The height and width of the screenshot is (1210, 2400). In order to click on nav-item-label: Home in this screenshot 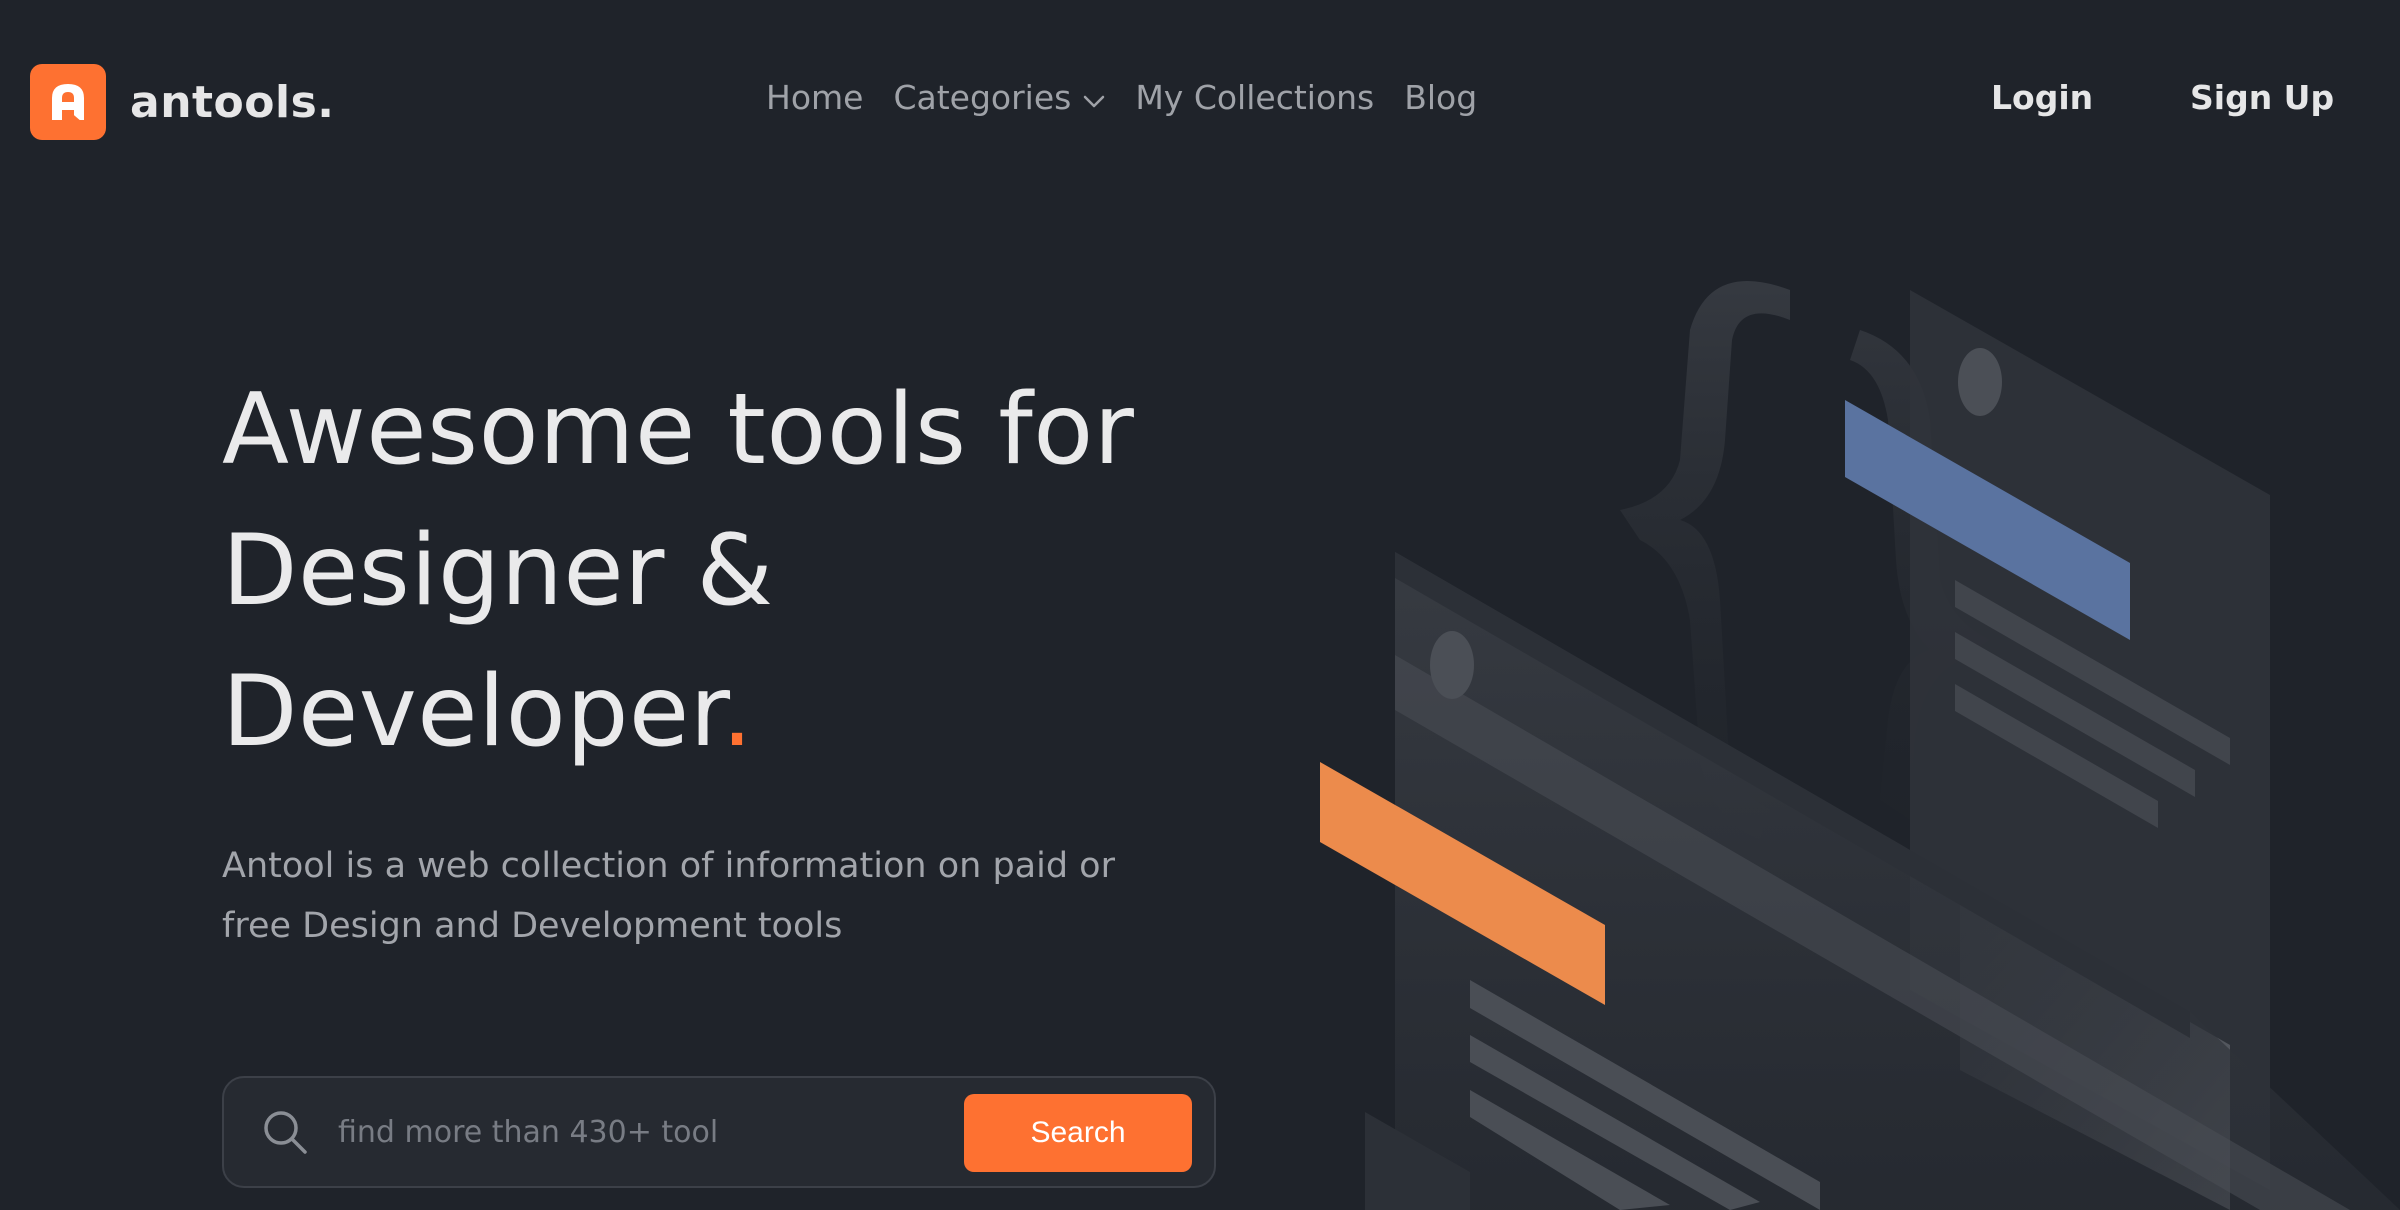, I will do `click(815, 97)`.